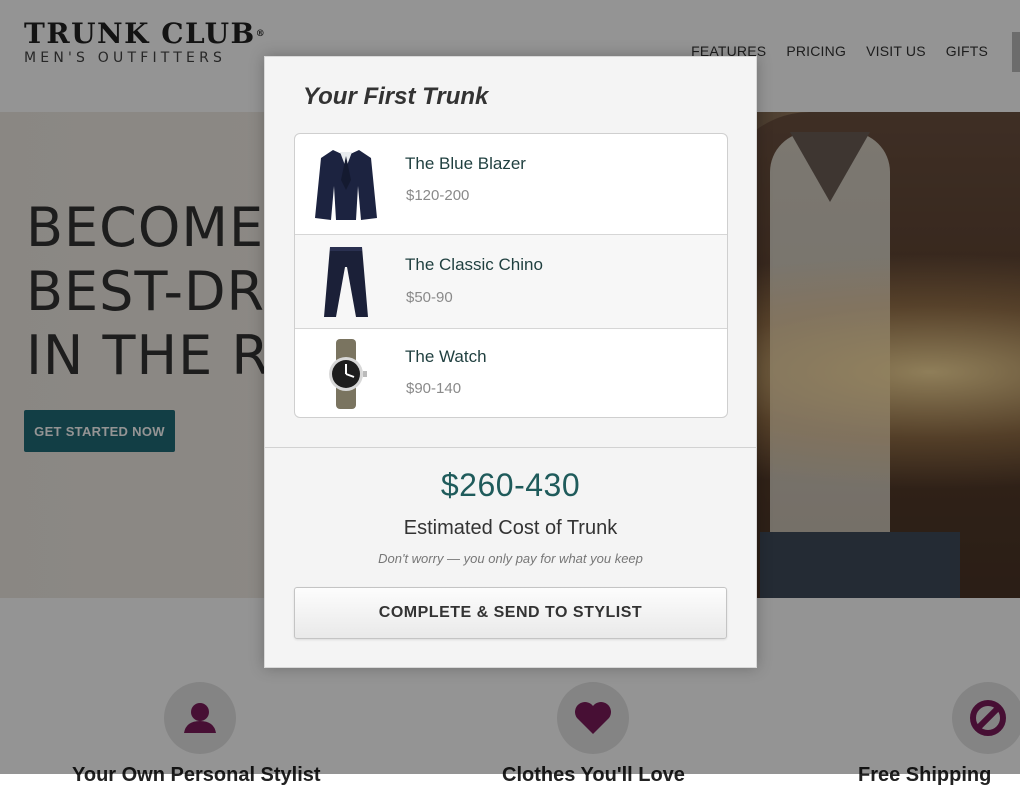 The height and width of the screenshot is (787, 1020). I want to click on item-name: The Watch, so click(446, 356).